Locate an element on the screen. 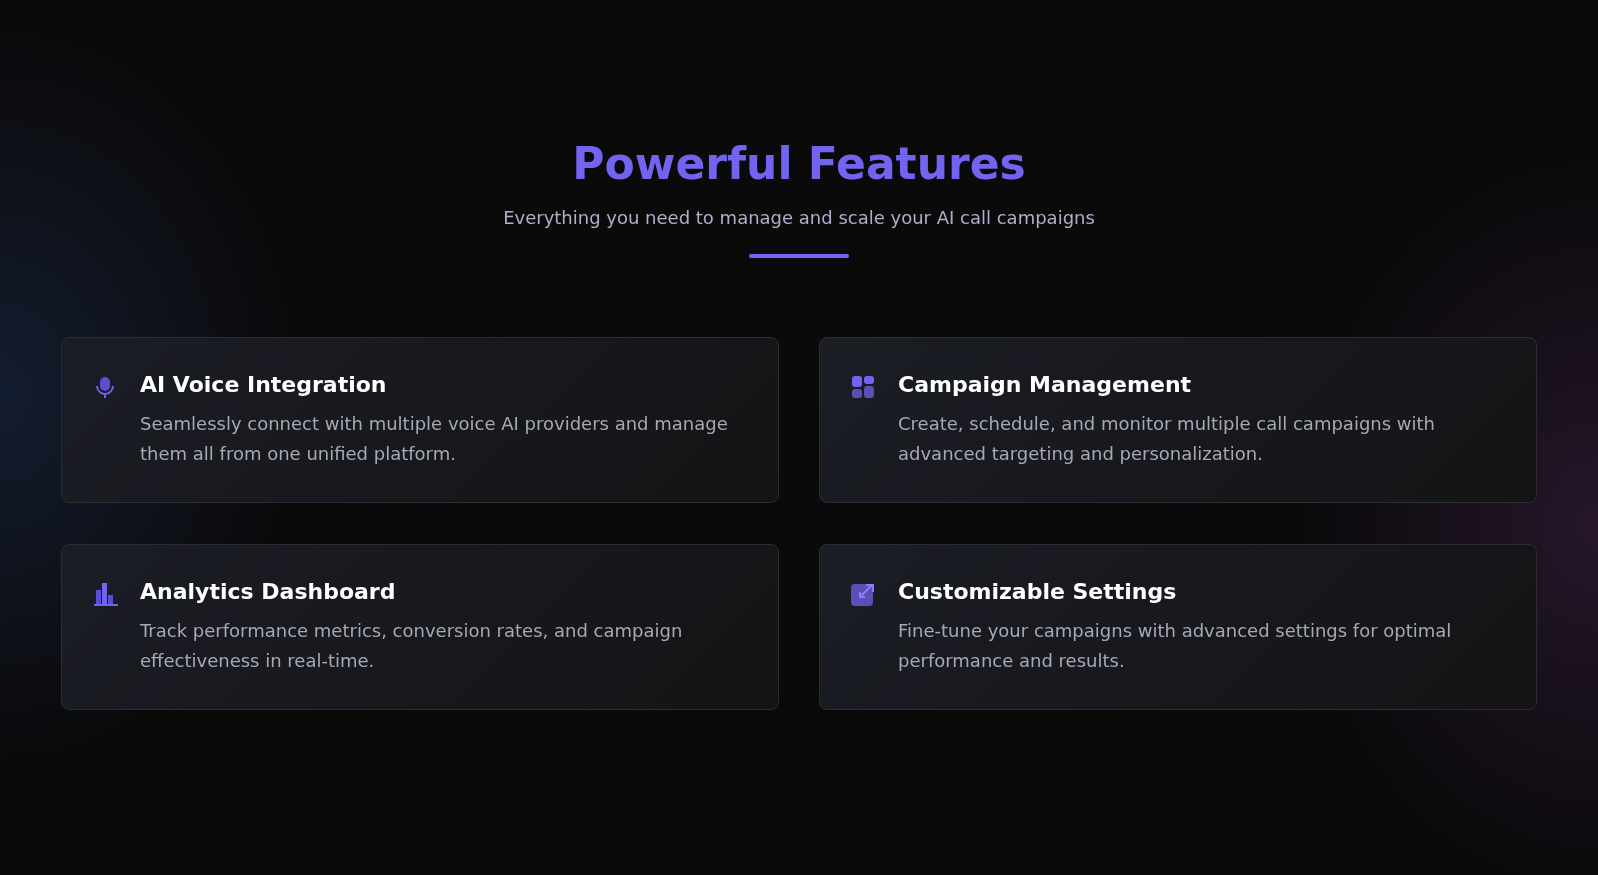  feature-title: Analytics Dashboard is located at coordinates (268, 591).